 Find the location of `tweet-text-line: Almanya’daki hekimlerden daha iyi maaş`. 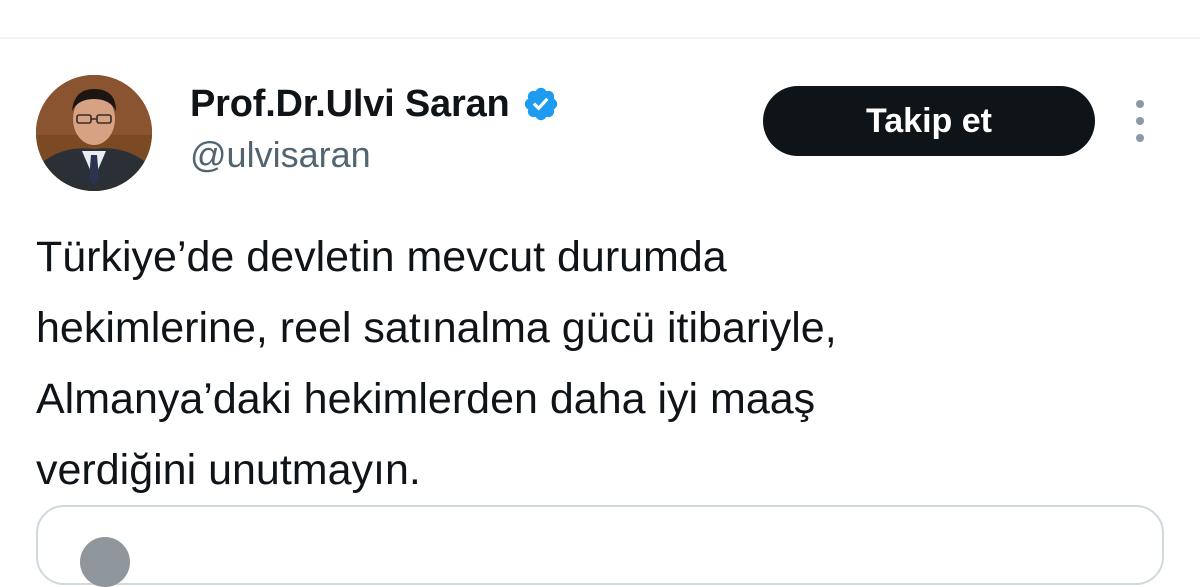

tweet-text-line: Almanya’daki hekimlerden daha iyi maaş is located at coordinates (426, 399).